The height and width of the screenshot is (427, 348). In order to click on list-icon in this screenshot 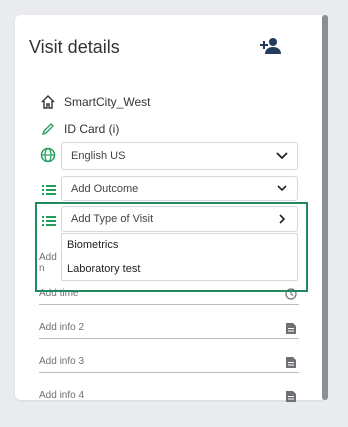, I will do `click(49, 189)`.